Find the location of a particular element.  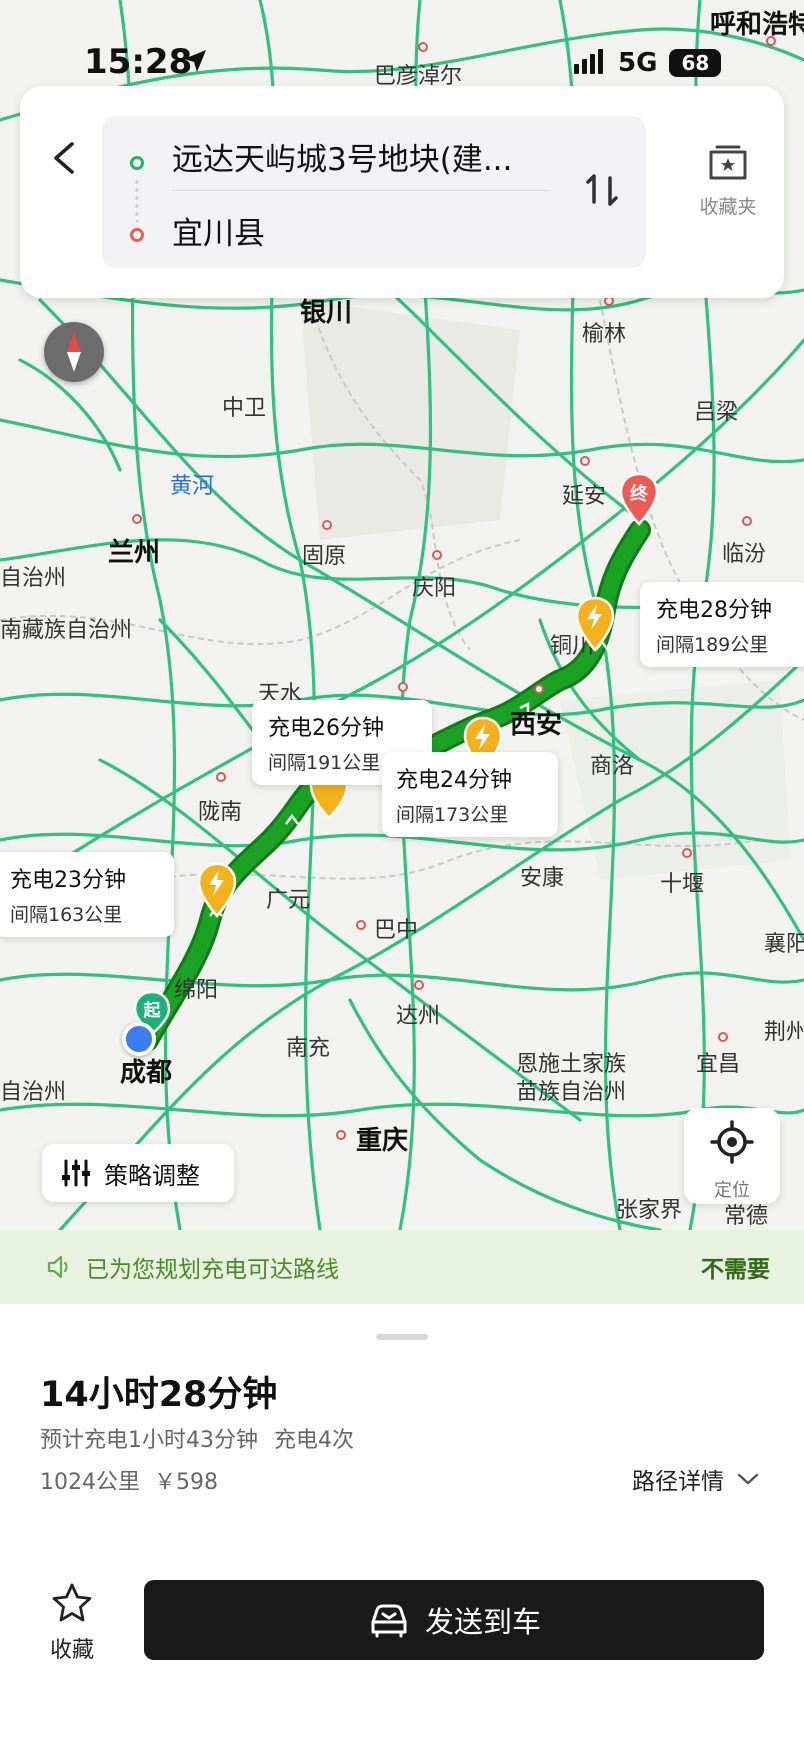

city-yanan: 延安 is located at coordinates (584, 496).